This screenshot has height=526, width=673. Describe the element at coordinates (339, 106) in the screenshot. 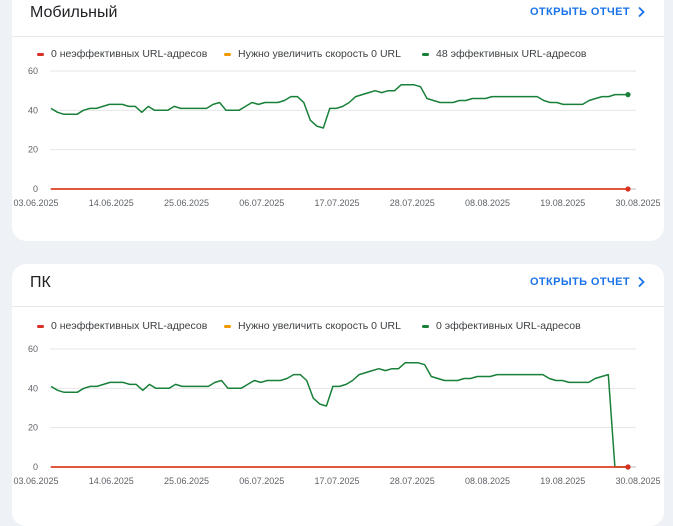

I see `series-good-line` at that location.